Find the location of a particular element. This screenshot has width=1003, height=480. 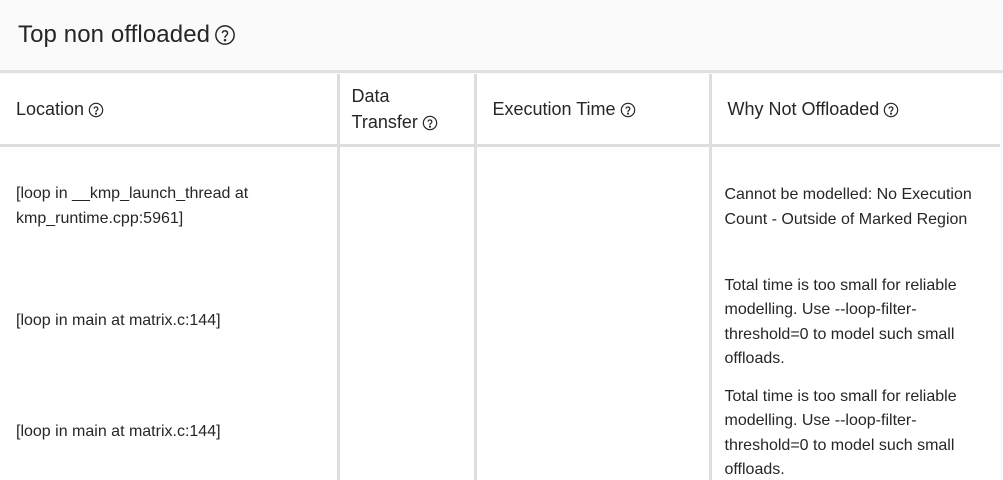

column-header-why-not-offloaded: Why Not Offloaded is located at coordinates (855, 110).